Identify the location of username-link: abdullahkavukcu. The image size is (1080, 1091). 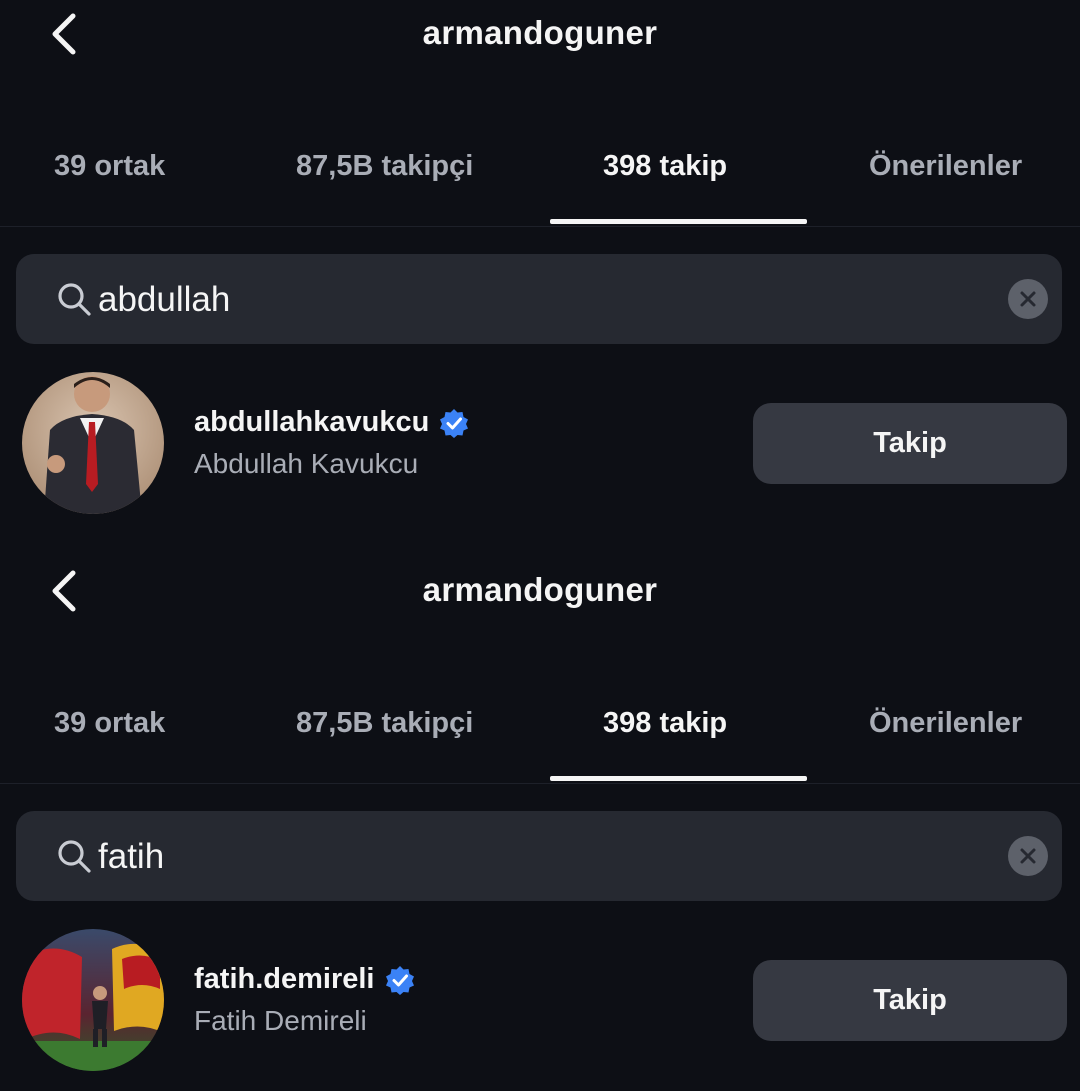
(331, 422).